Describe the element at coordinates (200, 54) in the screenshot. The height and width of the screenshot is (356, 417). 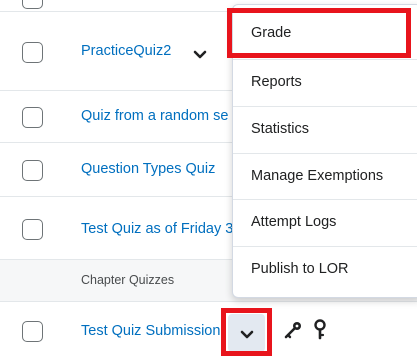
I see `chevron-down-icon` at that location.